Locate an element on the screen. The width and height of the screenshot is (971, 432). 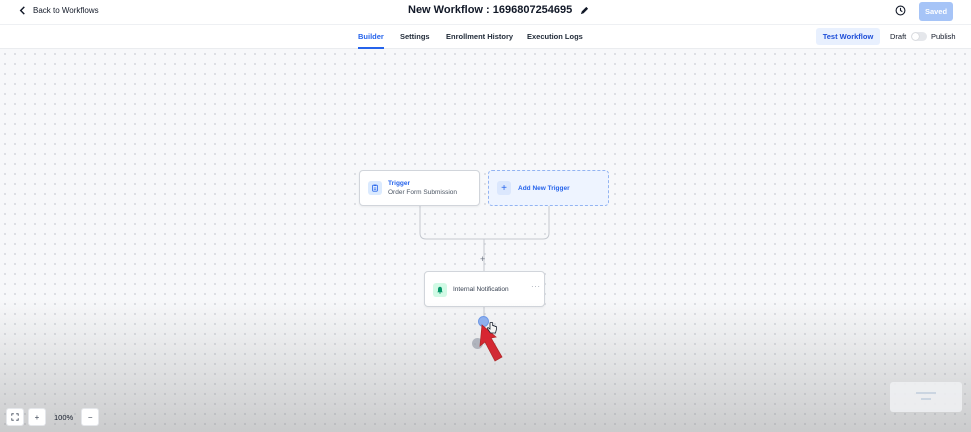
plus-icon: + is located at coordinates (504, 188).